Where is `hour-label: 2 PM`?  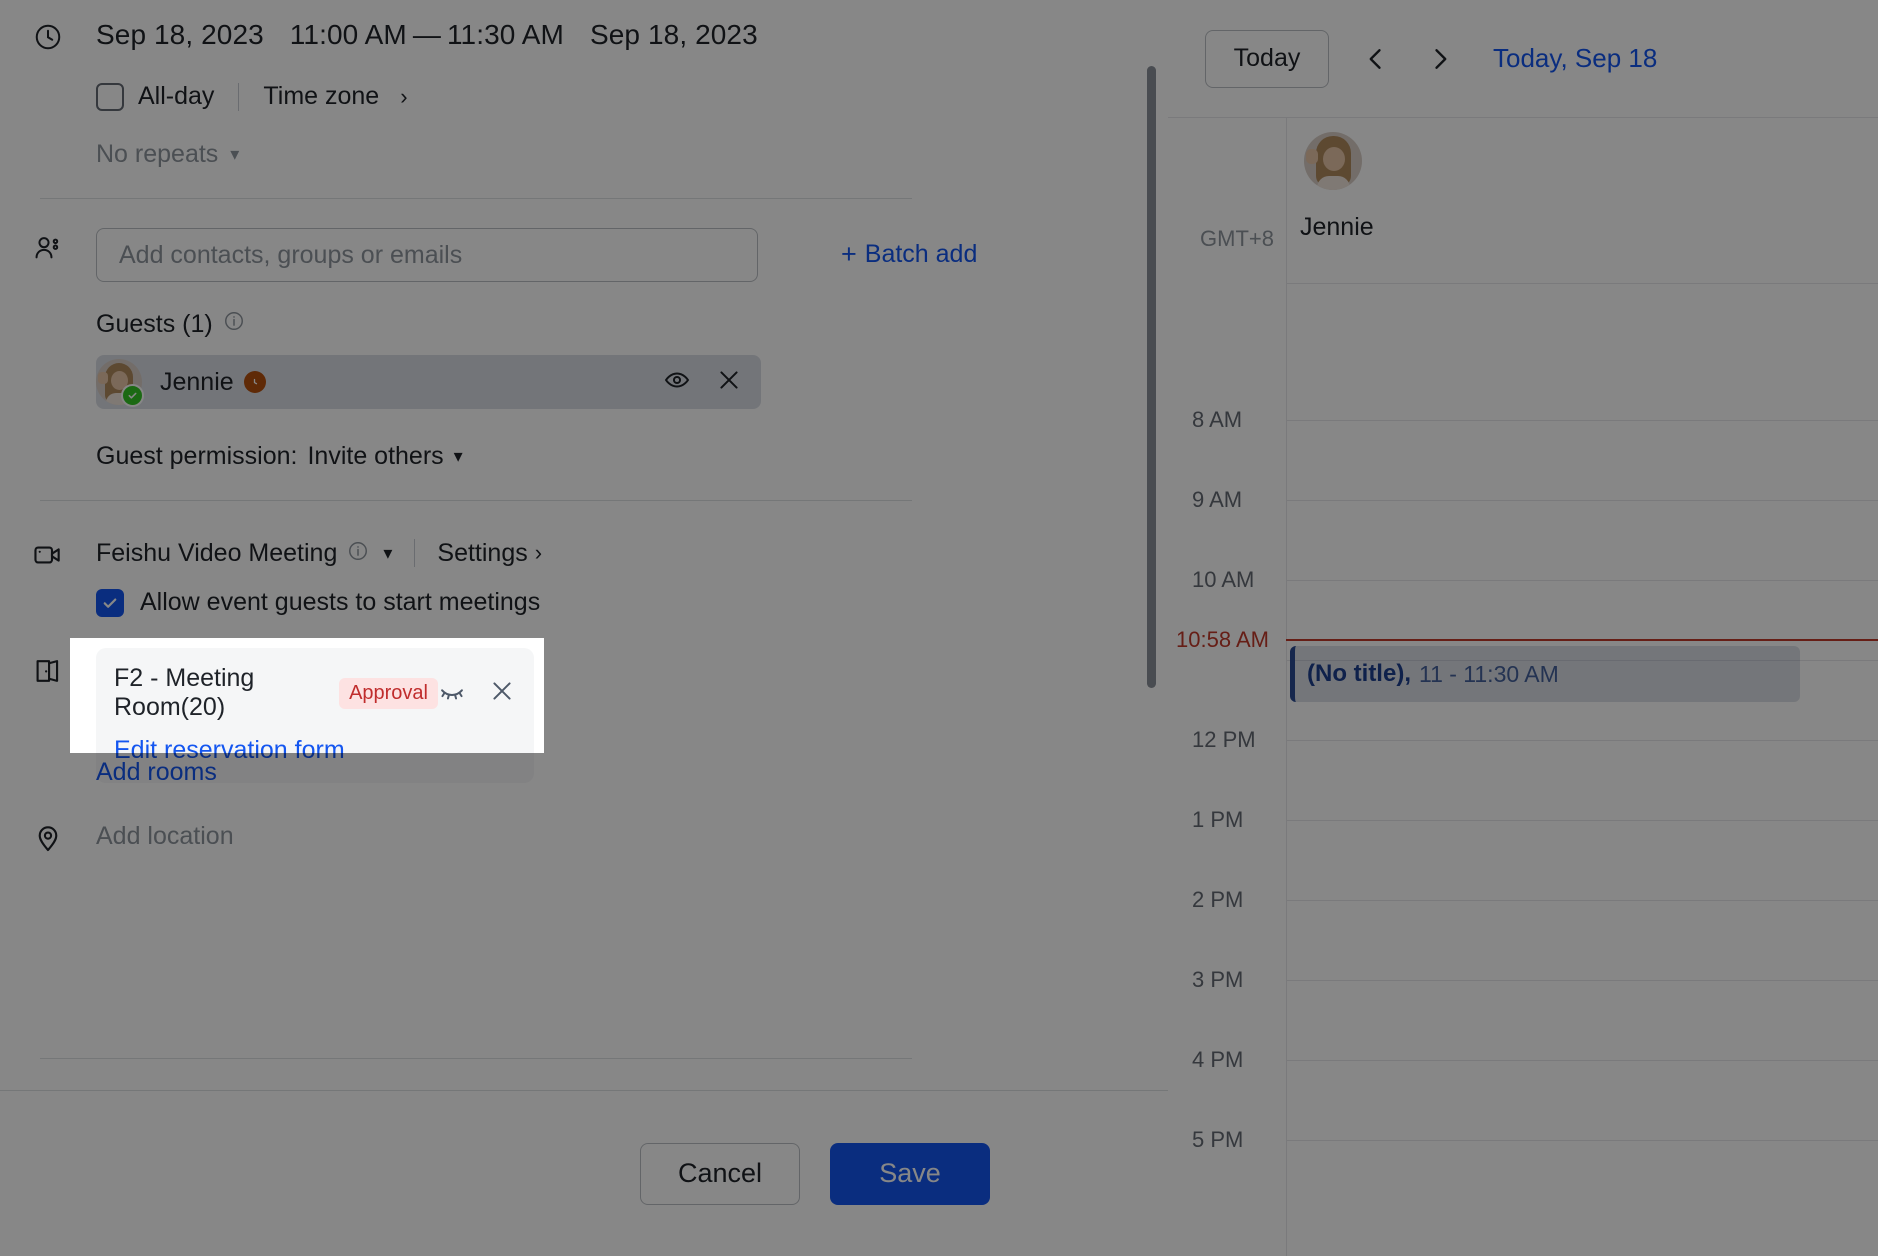
hour-label: 2 PM is located at coordinates (1218, 899).